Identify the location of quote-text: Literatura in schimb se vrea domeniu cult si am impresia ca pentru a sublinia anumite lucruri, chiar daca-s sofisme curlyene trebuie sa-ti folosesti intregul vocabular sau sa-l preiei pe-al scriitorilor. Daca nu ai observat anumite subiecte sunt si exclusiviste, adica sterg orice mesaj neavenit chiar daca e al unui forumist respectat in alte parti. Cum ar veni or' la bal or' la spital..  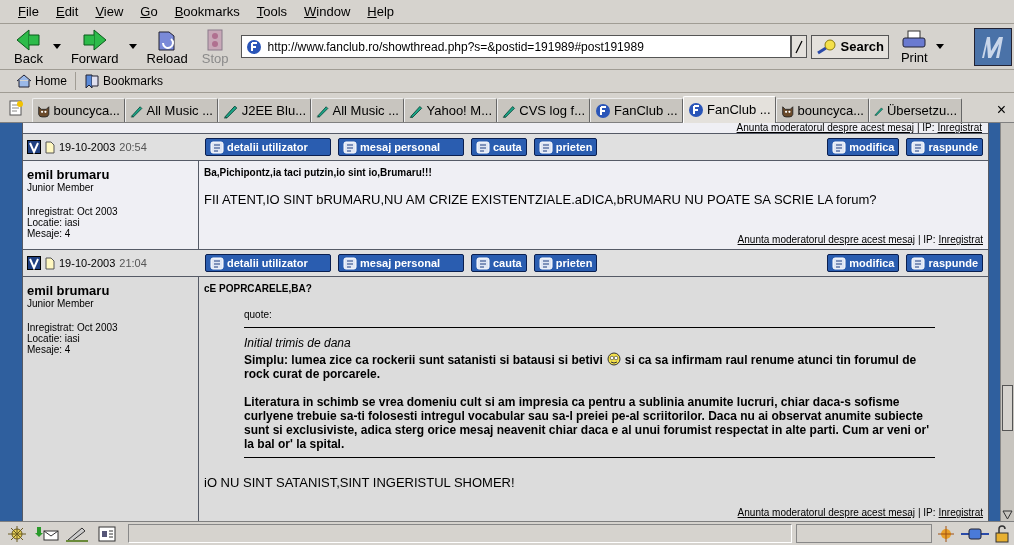
(587, 423).